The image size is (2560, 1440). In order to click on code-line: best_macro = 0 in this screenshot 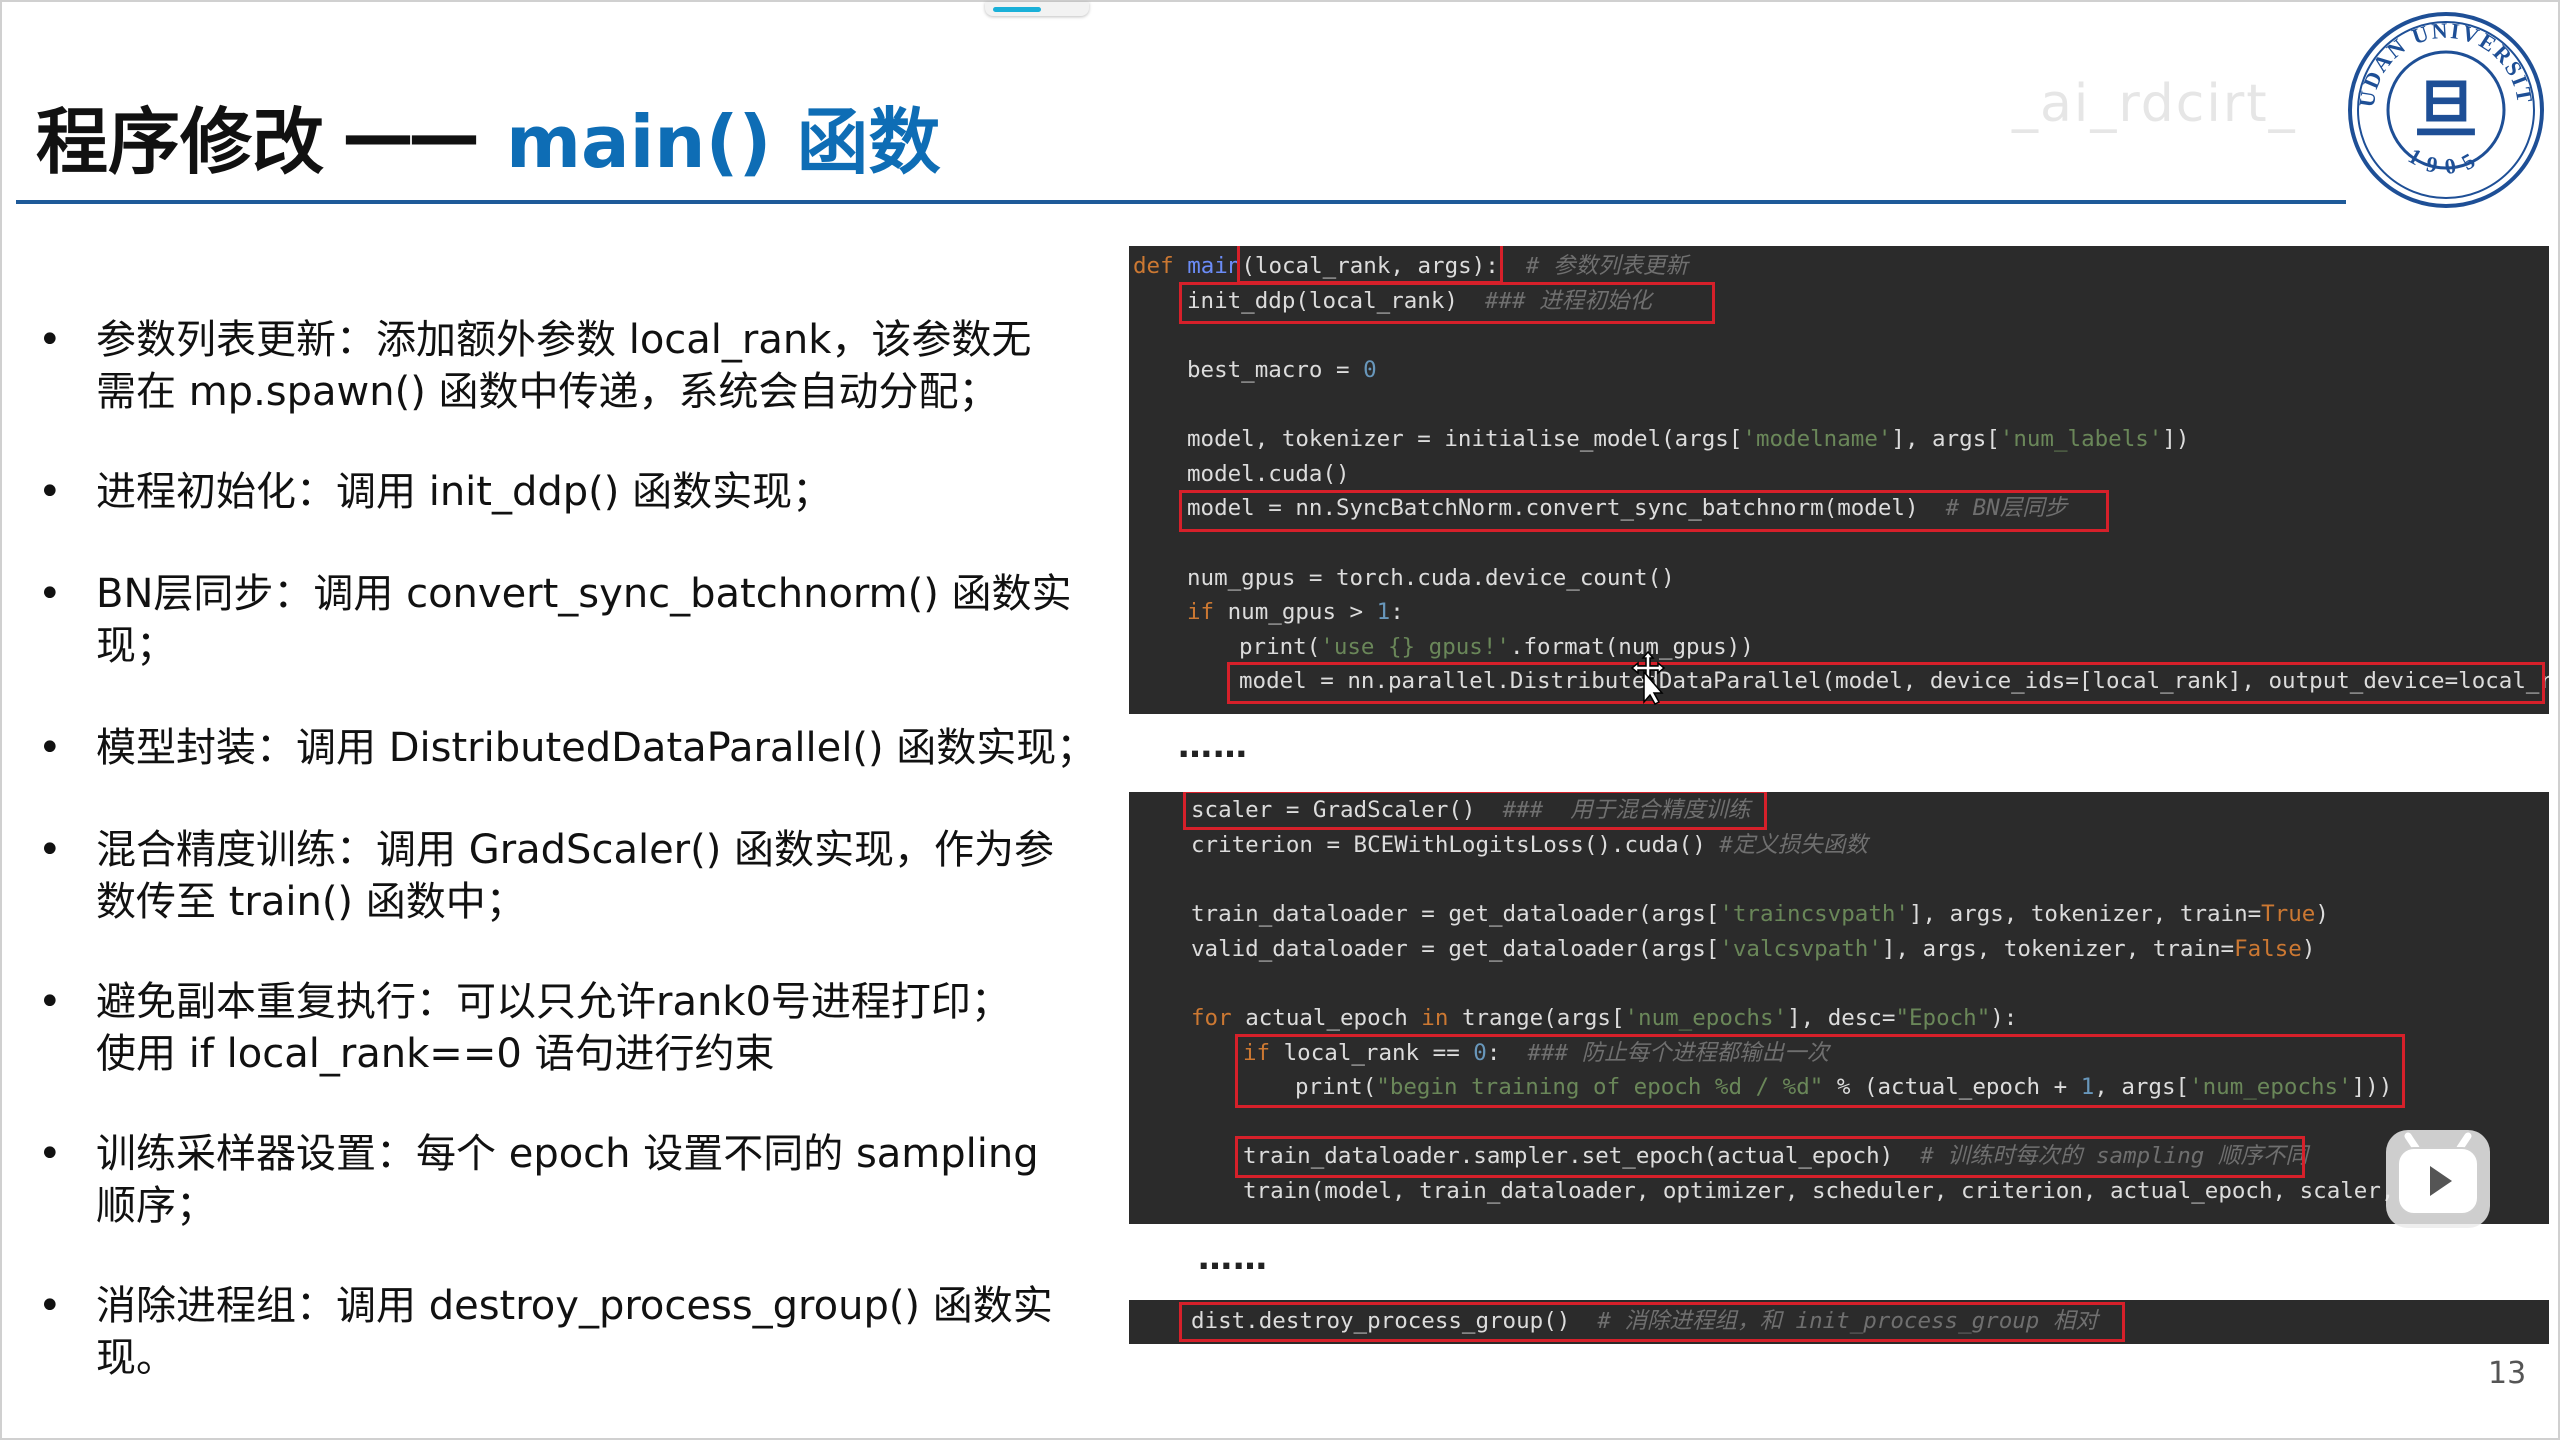, I will do `click(1282, 370)`.